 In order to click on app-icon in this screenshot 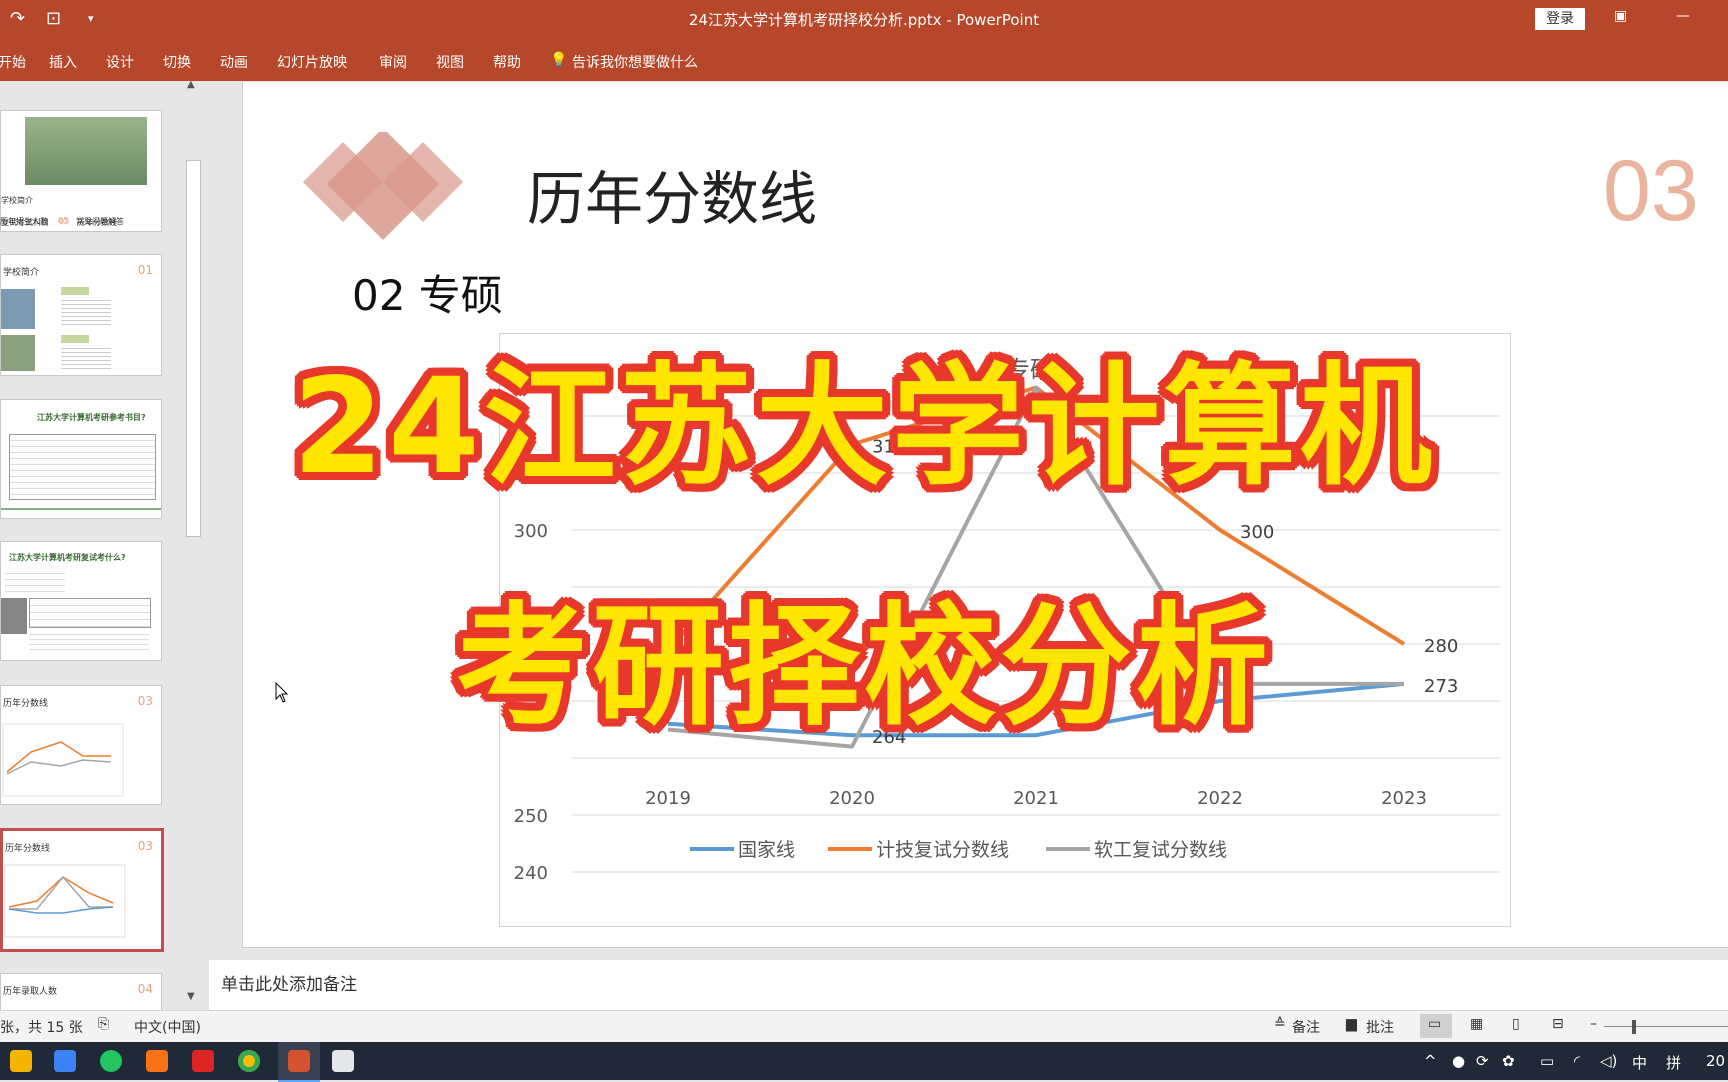, I will do `click(203, 1061)`.